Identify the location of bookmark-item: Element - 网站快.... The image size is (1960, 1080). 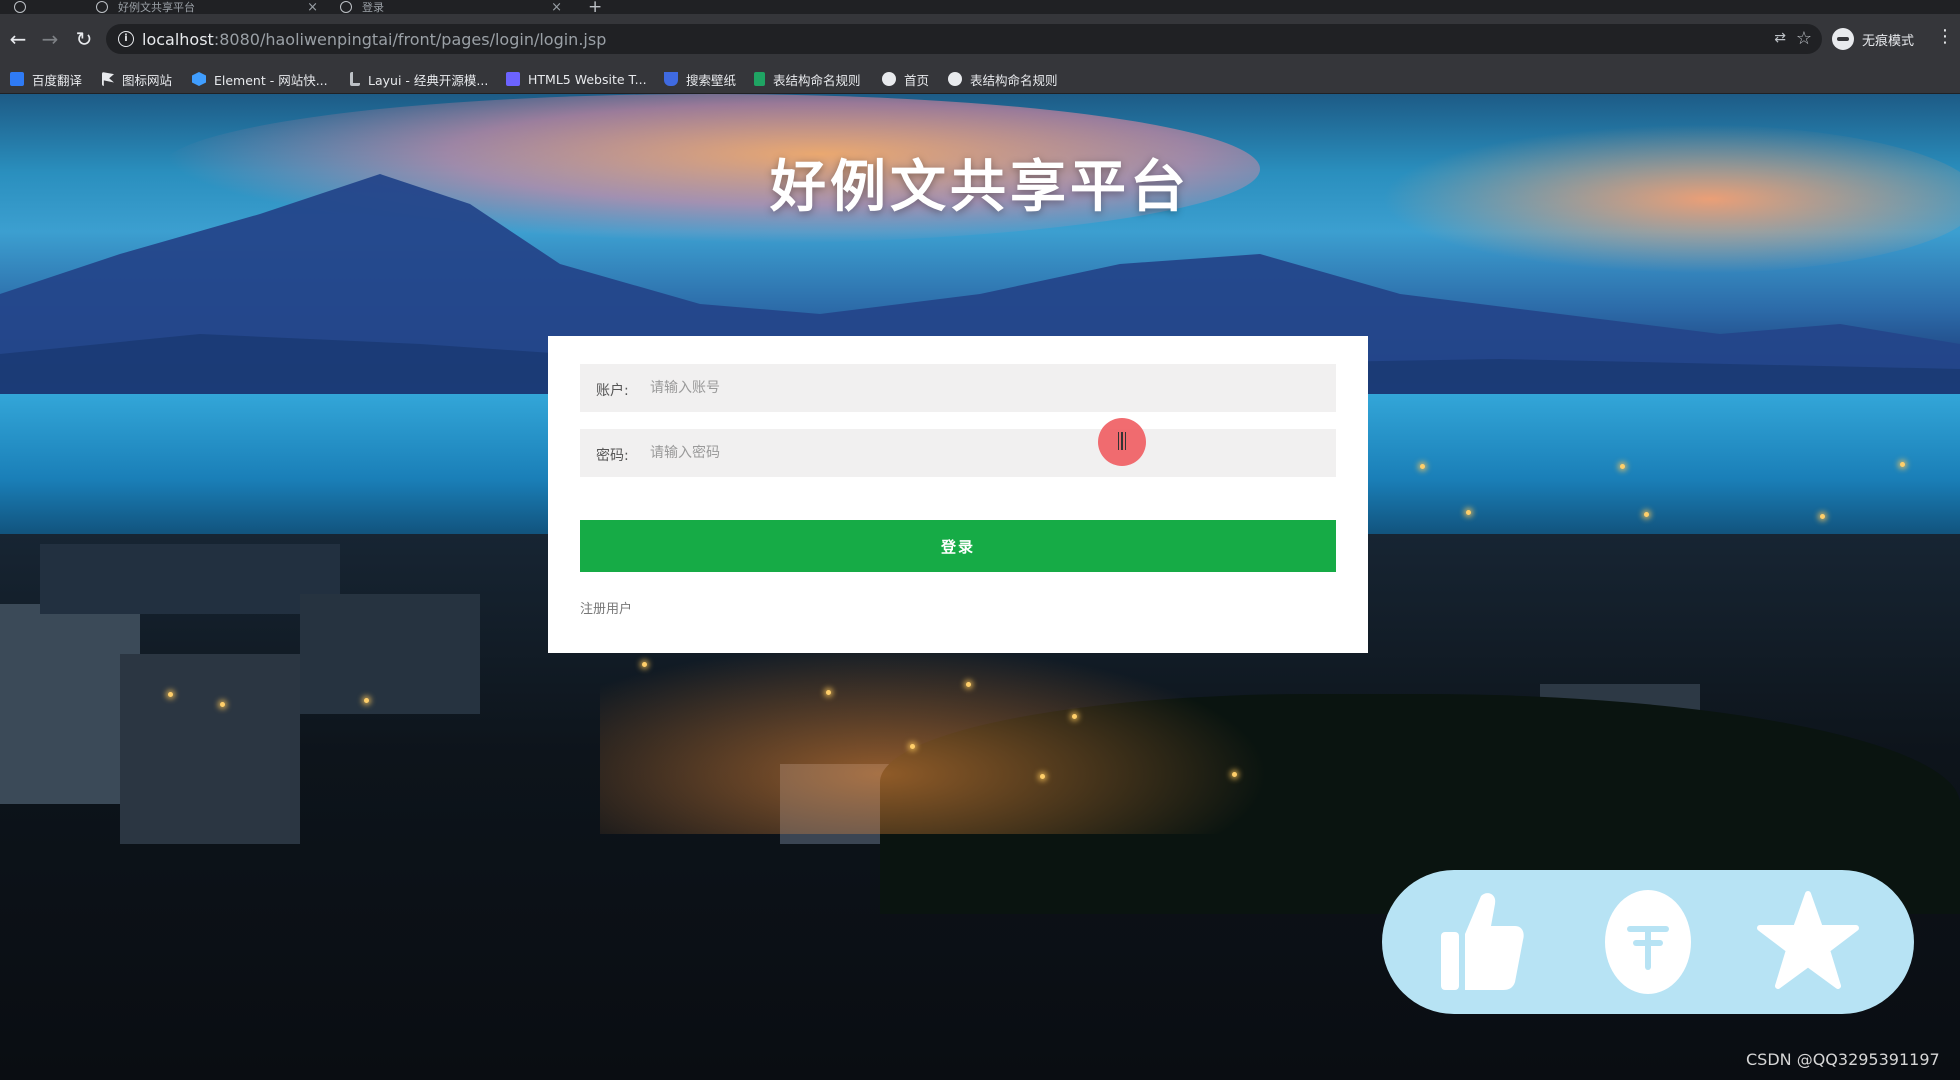
(260, 79).